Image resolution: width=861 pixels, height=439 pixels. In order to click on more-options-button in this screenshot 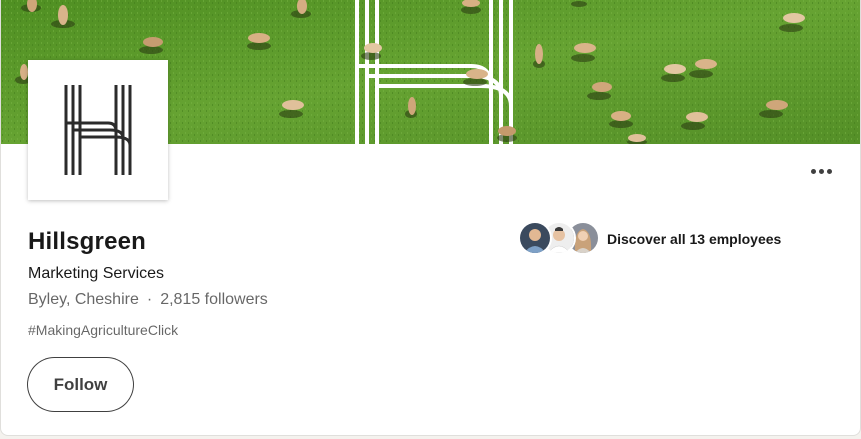, I will do `click(821, 171)`.